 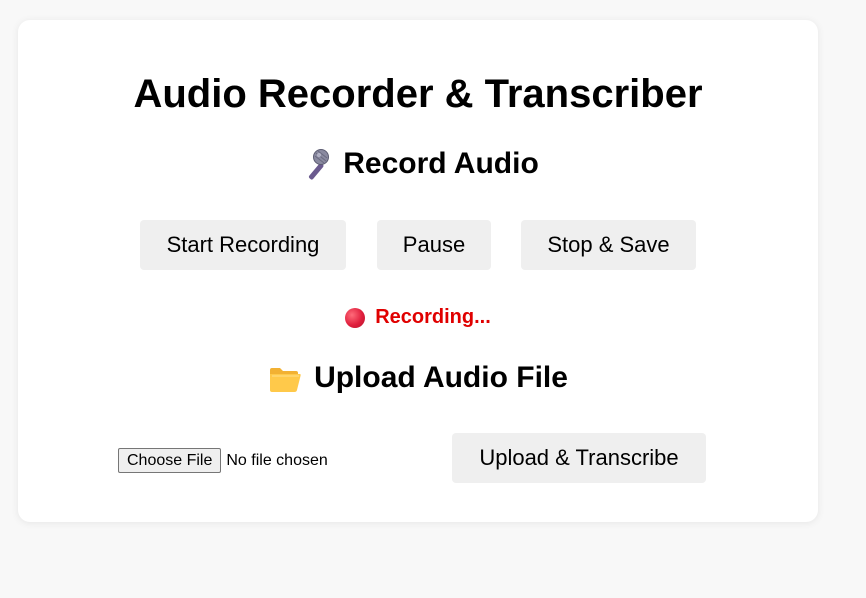 I want to click on upload-heading-label: Upload Audio File, so click(x=441, y=377).